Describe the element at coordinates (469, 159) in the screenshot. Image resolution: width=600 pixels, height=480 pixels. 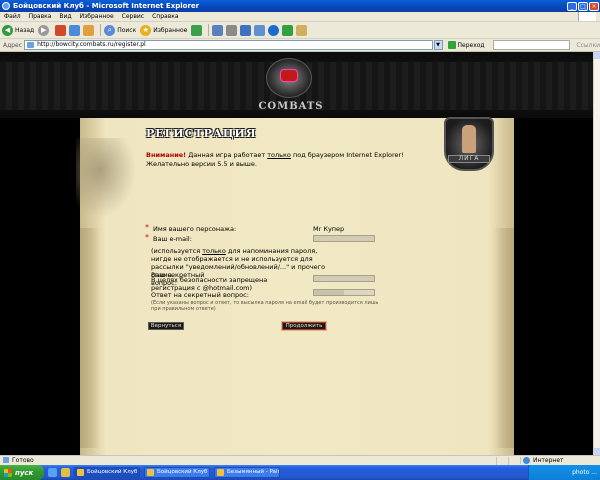
I see `emblem-text: ЛИГА` at that location.